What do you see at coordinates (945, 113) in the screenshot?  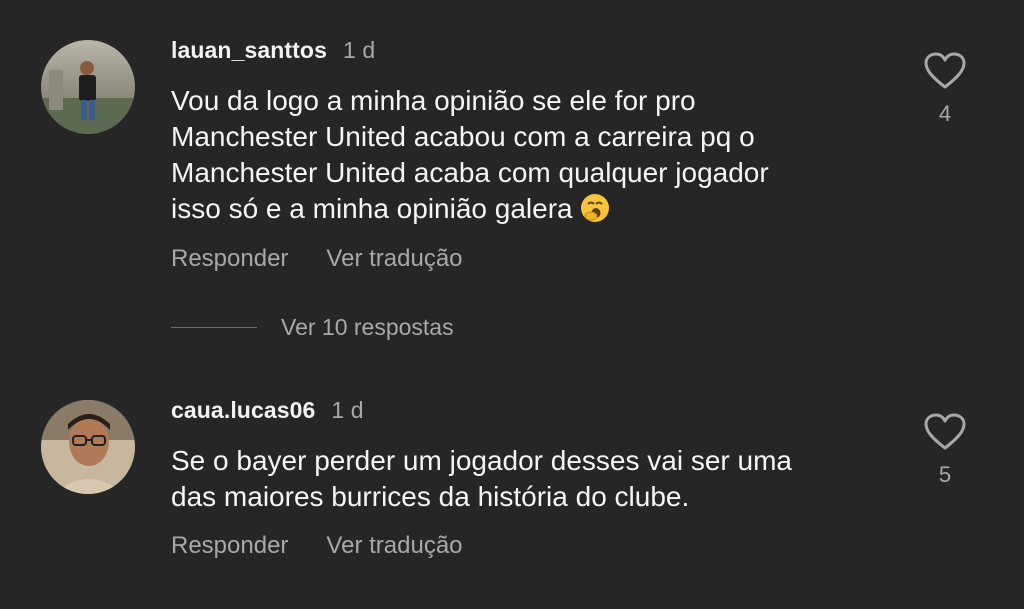 I see `like-count: 4` at bounding box center [945, 113].